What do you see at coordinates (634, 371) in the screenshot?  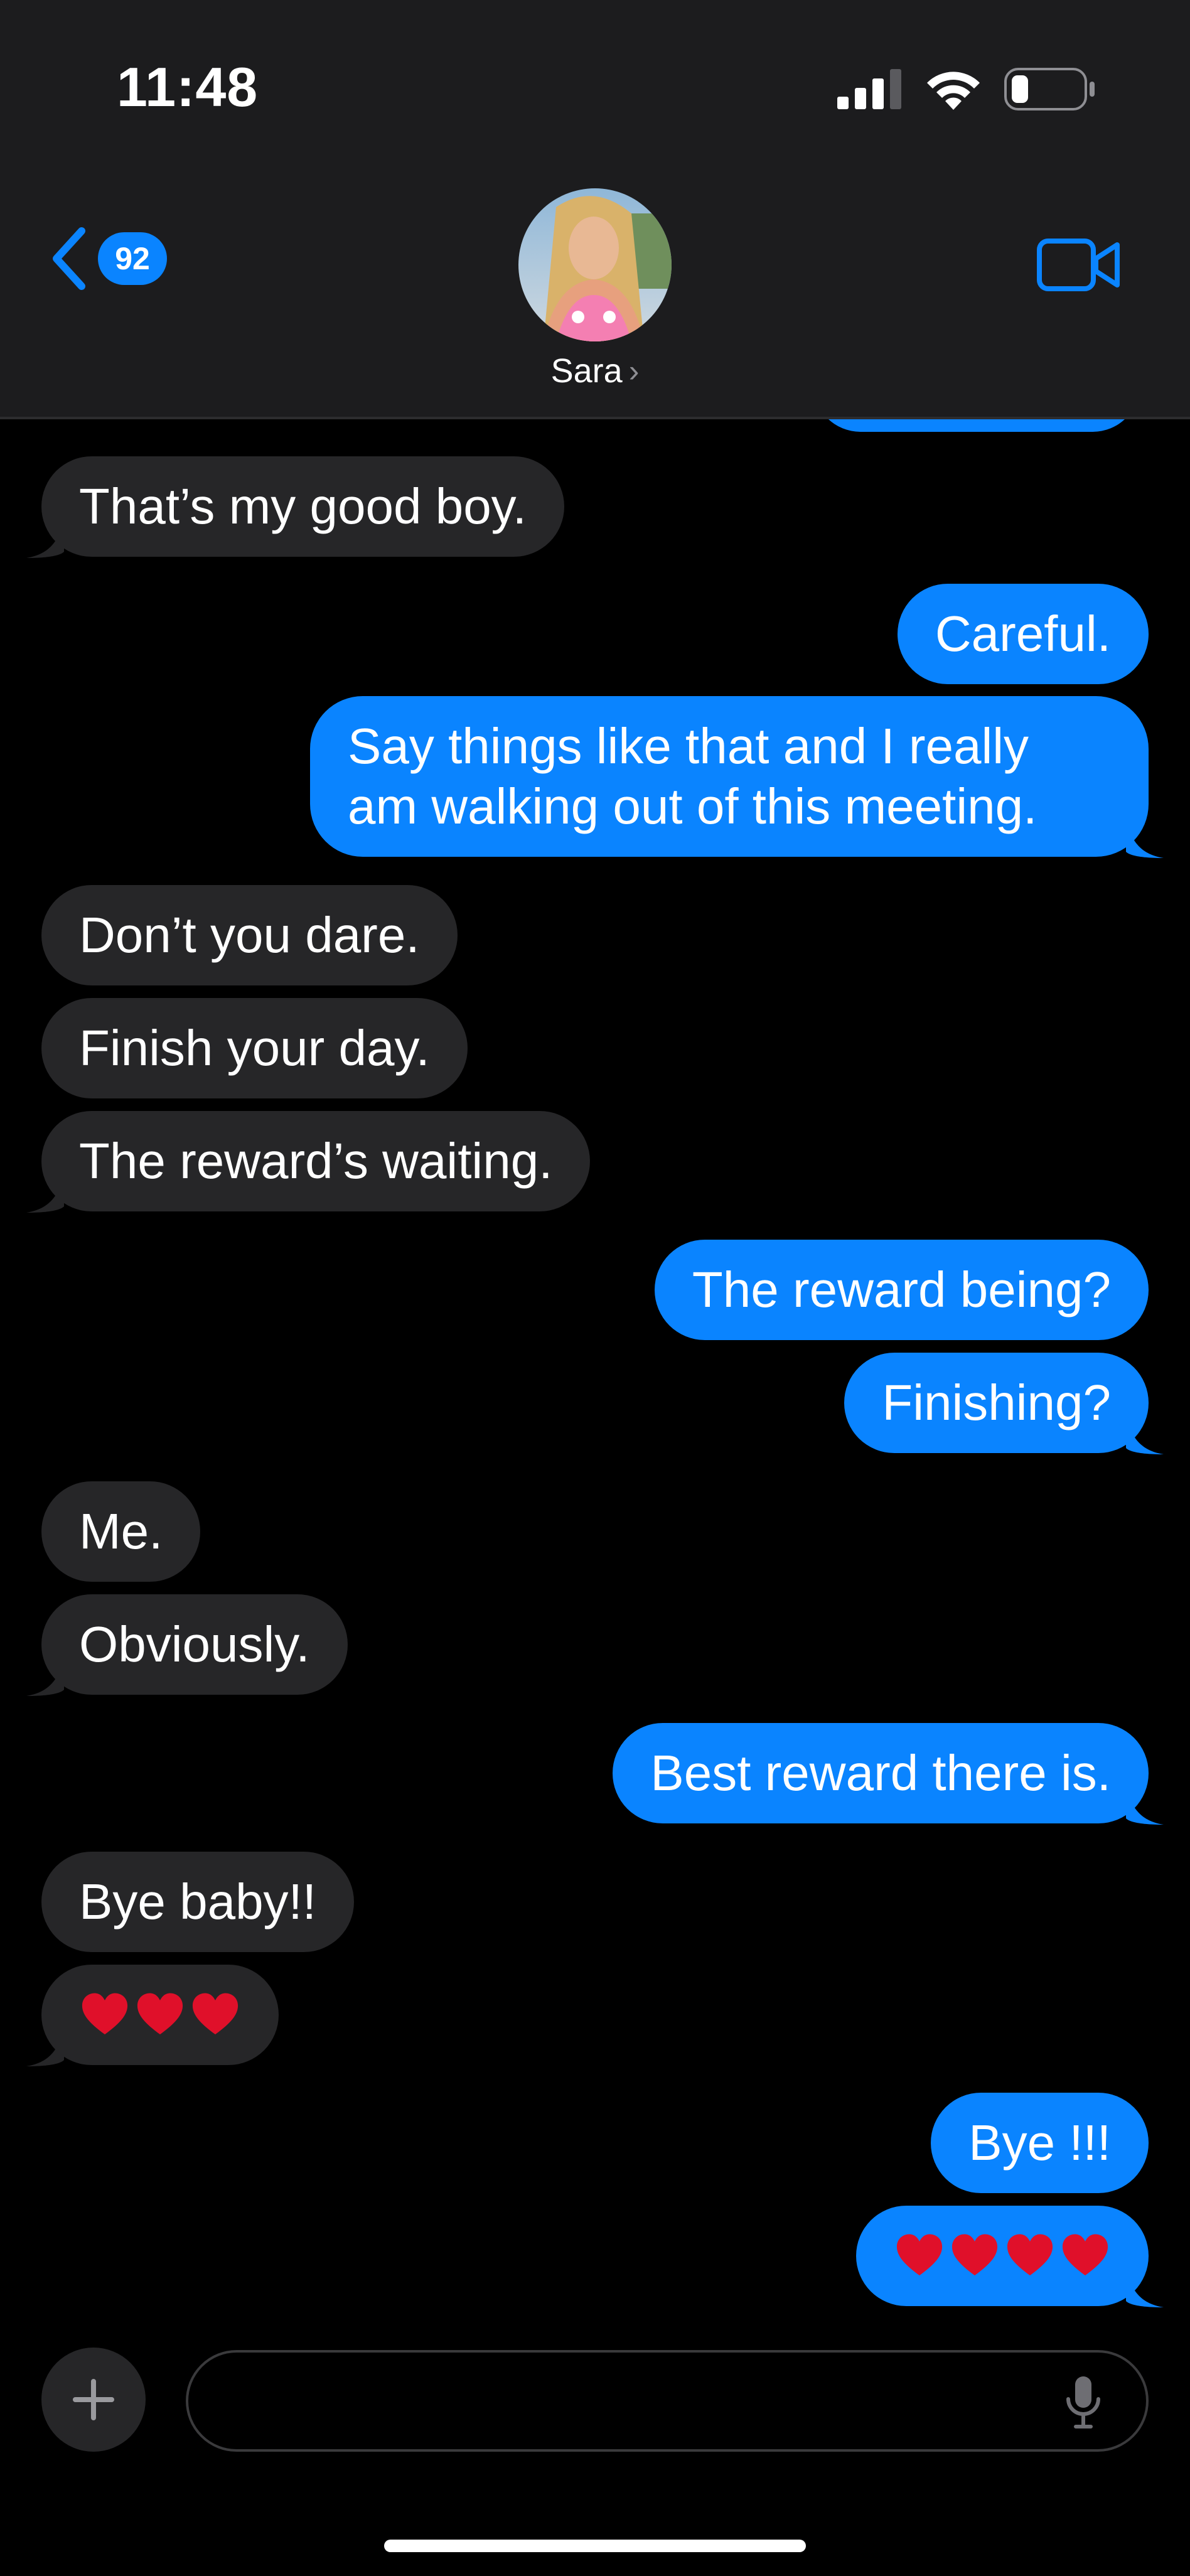 I see `chevron-right-icon: ›` at bounding box center [634, 371].